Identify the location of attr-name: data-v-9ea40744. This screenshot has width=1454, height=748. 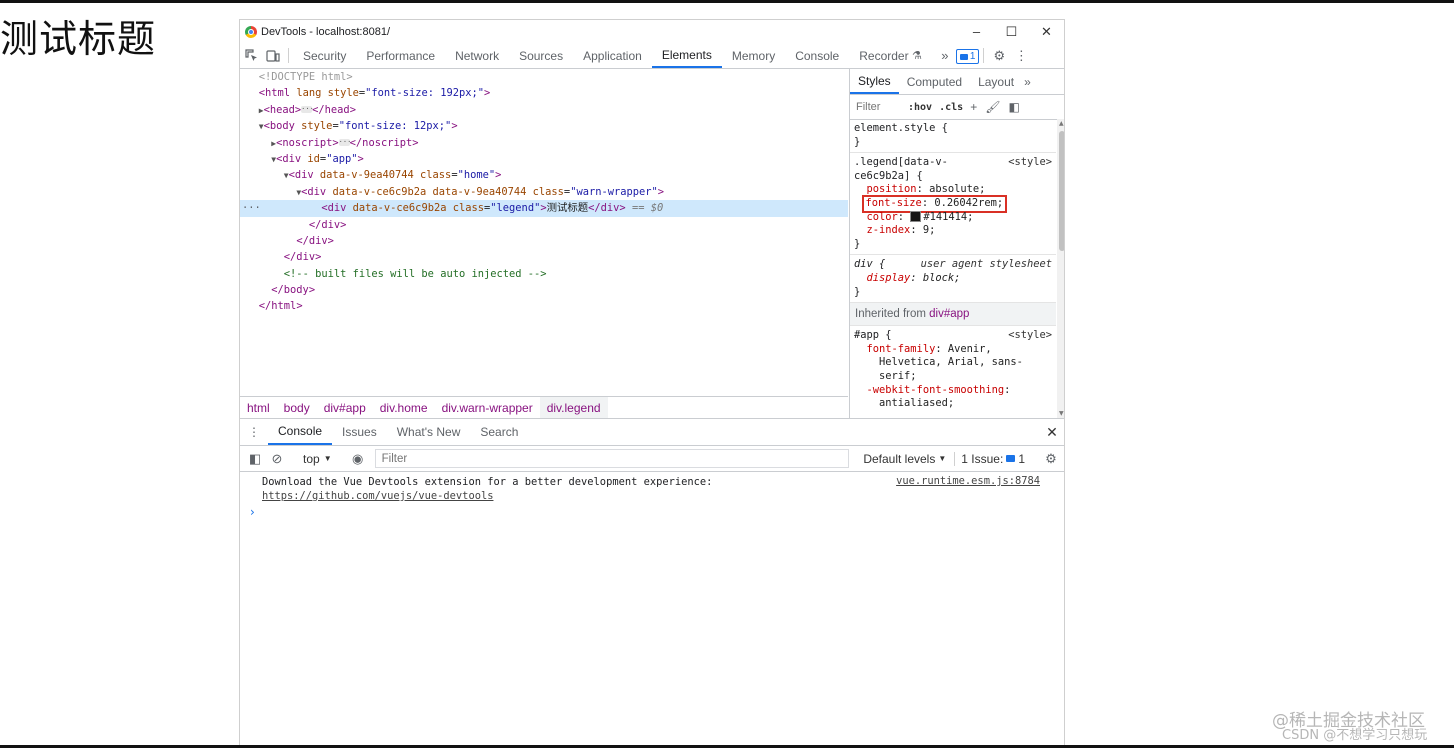
(366, 175).